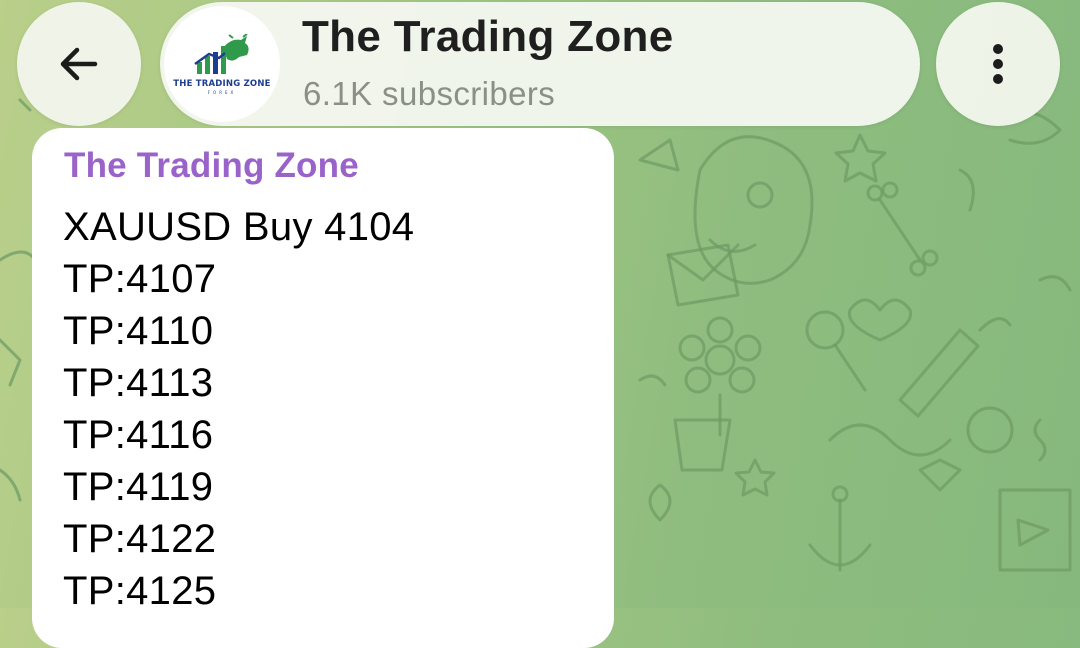  What do you see at coordinates (140, 279) in the screenshot?
I see `message-line: TP:4107` at bounding box center [140, 279].